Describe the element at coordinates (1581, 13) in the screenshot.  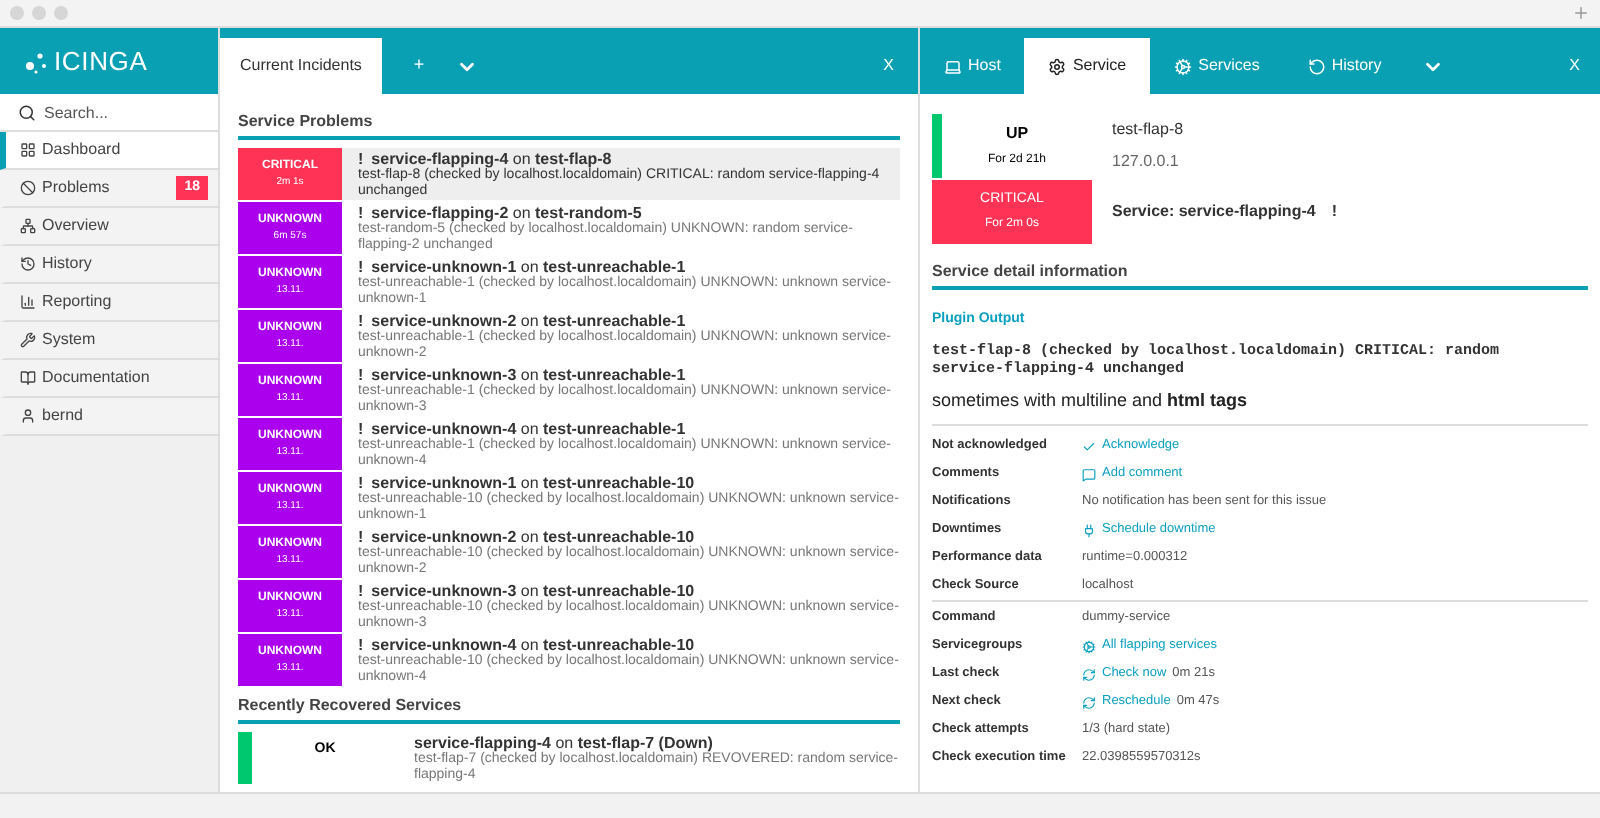
I see `new-tab-icon` at that location.